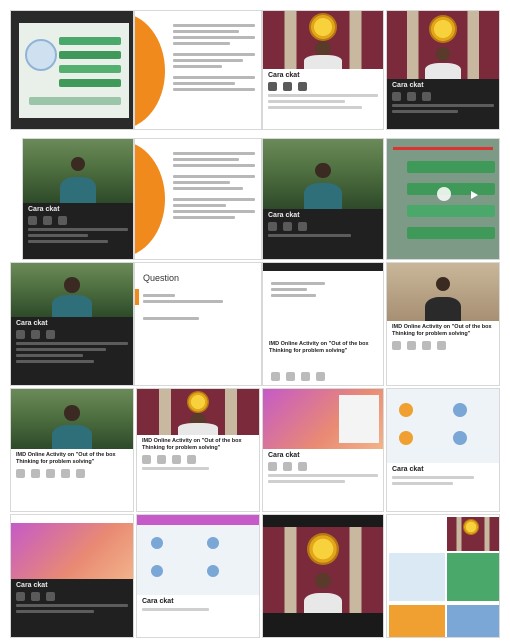 The image size is (510, 641). Describe the element at coordinates (198, 520) in the screenshot. I see `slide-header-bar` at that location.